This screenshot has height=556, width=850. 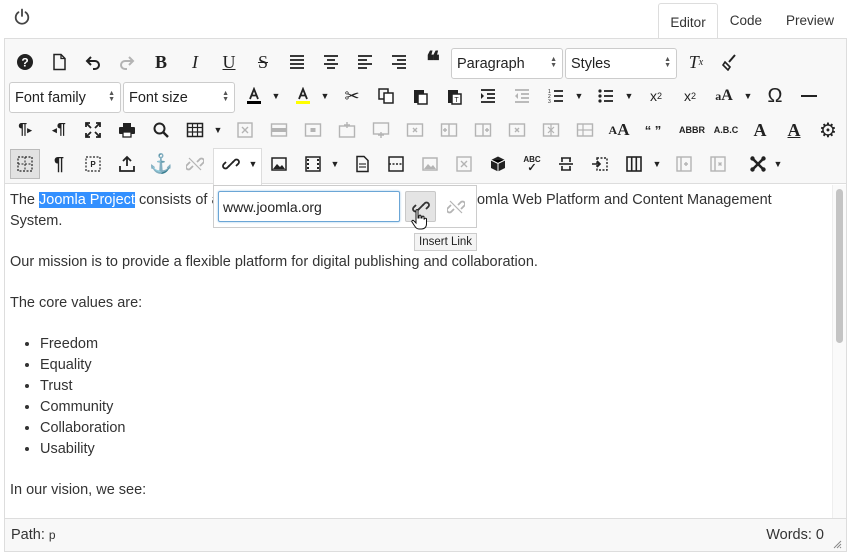 I want to click on indent-icon, so click(x=488, y=96).